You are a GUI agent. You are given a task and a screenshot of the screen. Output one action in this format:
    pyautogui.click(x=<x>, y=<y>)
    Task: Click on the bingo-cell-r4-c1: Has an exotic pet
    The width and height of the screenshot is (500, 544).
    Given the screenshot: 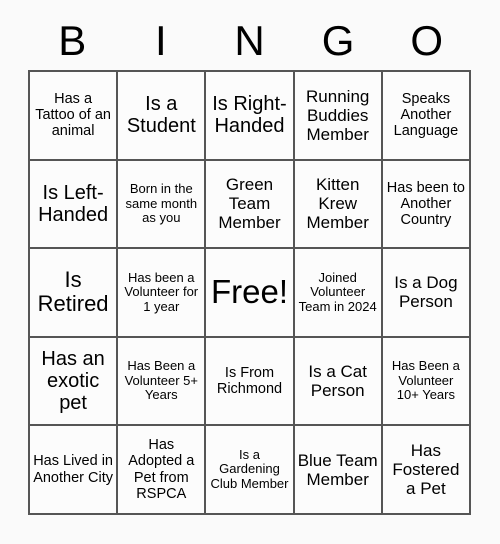 What is the action you would take?
    pyautogui.click(x=74, y=382)
    